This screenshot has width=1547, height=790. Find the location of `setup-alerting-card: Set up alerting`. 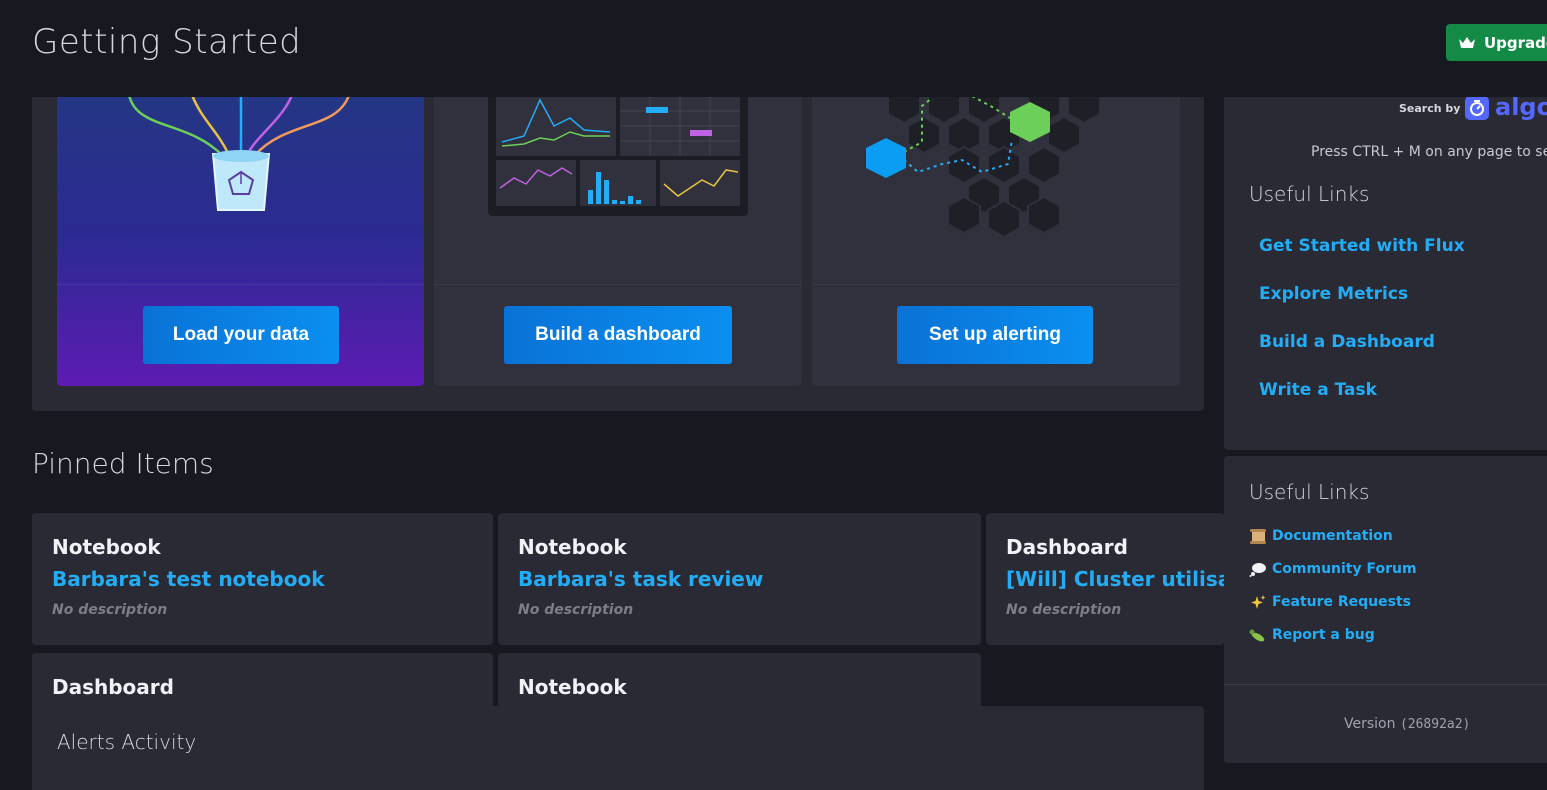

setup-alerting-card: Set up alerting is located at coordinates (996, 223).